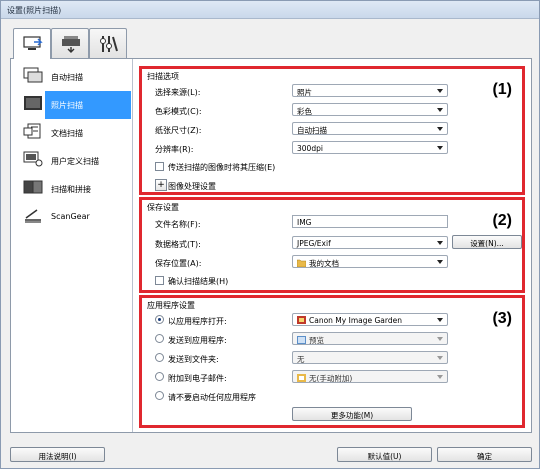 This screenshot has height=469, width=540. I want to click on sidebar-item-scan-stitch: 扫描和拼接, so click(71, 188).